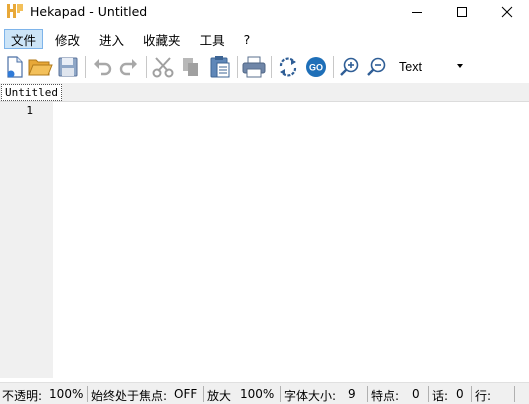 Image resolution: width=529 pixels, height=404 pixels. I want to click on status-words: 话: 0, so click(448, 395).